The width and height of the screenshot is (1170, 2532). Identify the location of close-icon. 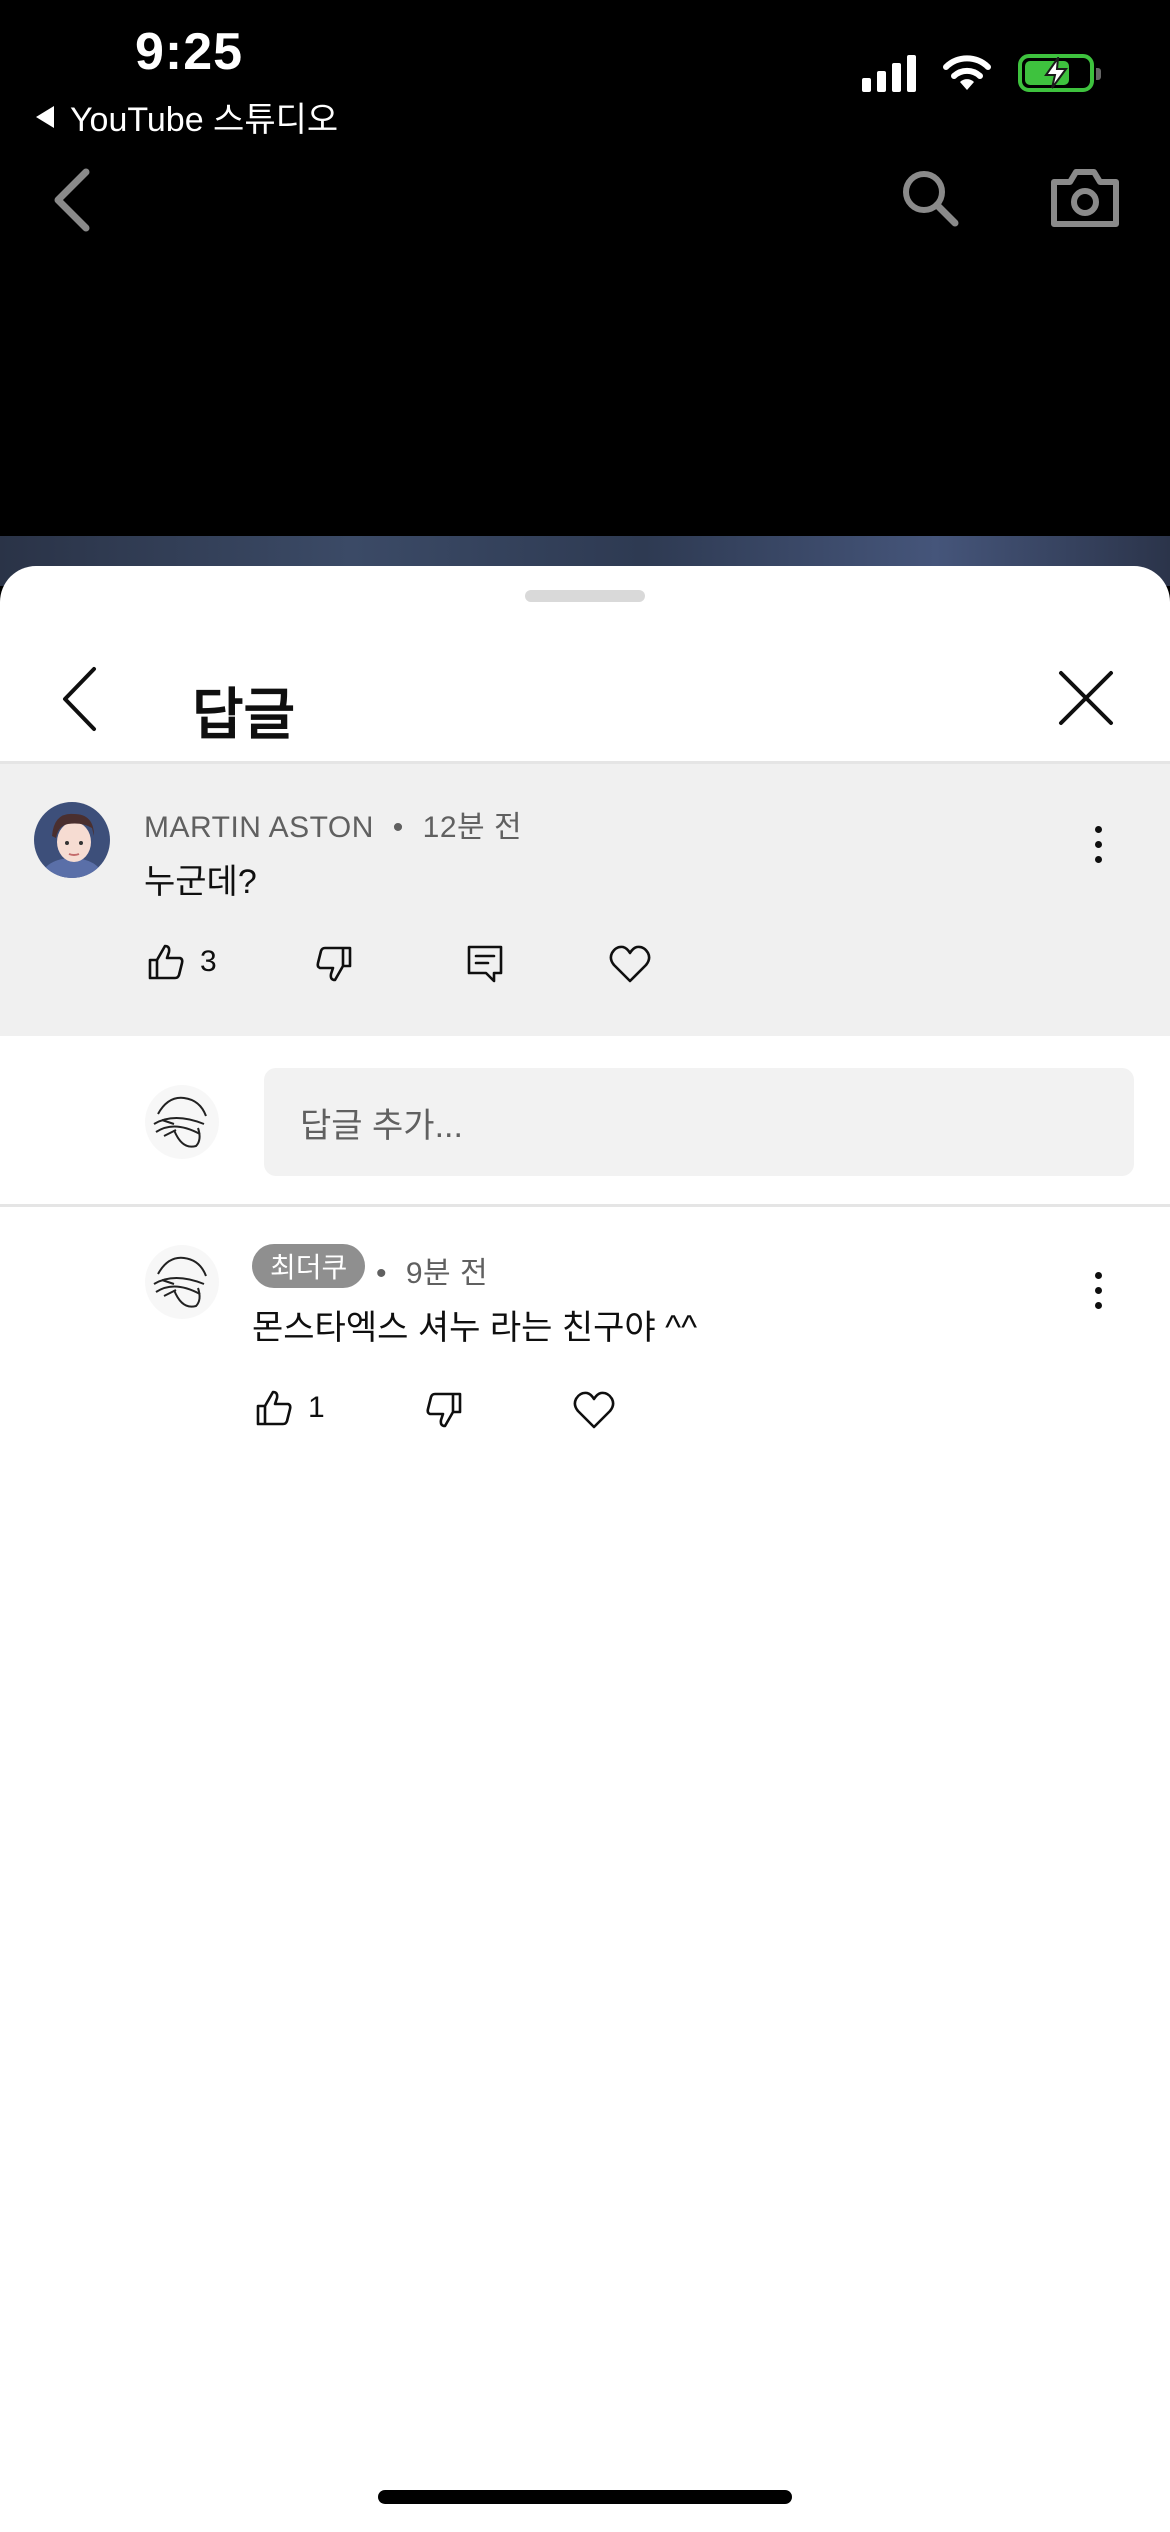
(1086, 698).